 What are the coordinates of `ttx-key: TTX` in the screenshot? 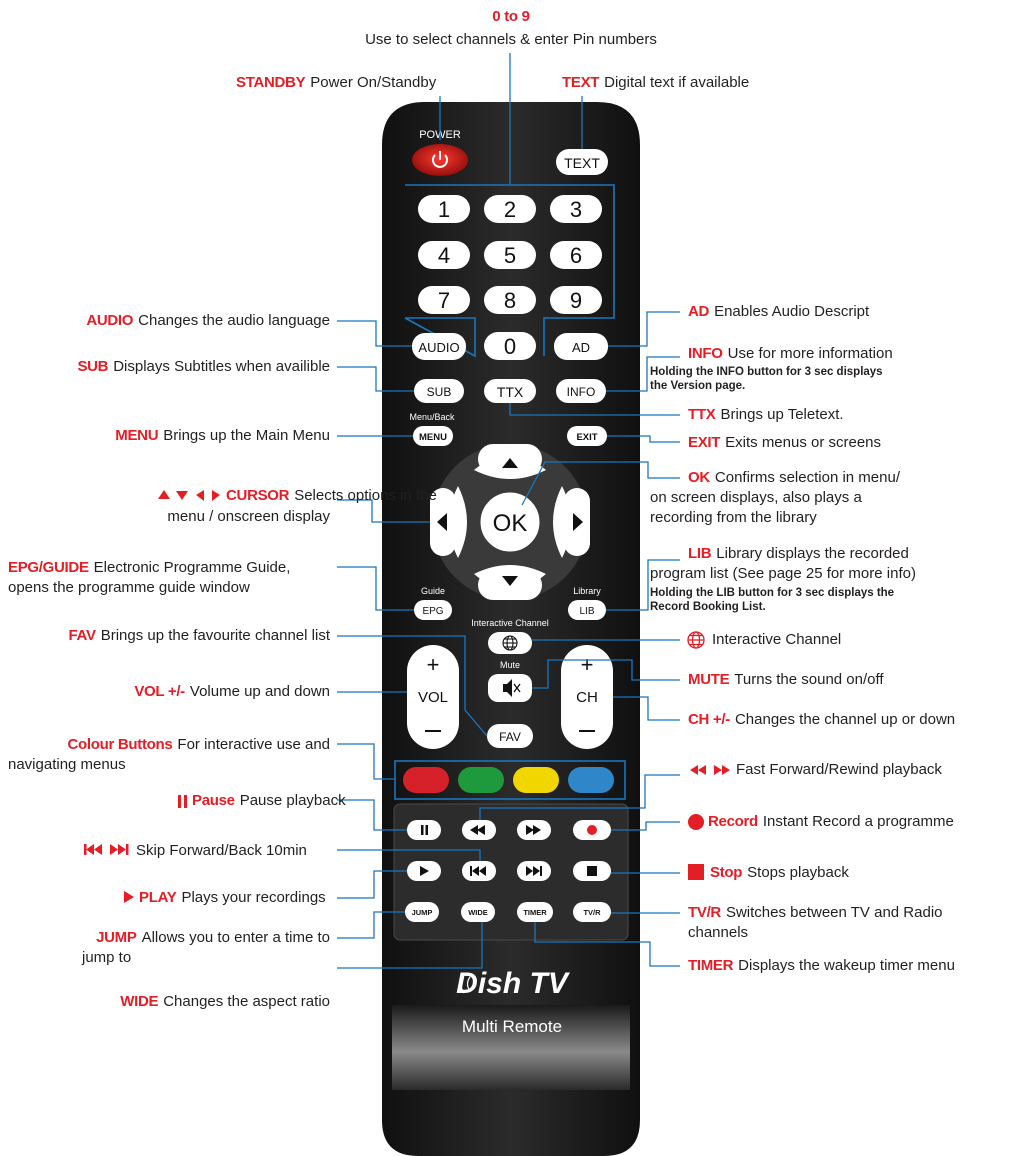 It's located at (702, 414).